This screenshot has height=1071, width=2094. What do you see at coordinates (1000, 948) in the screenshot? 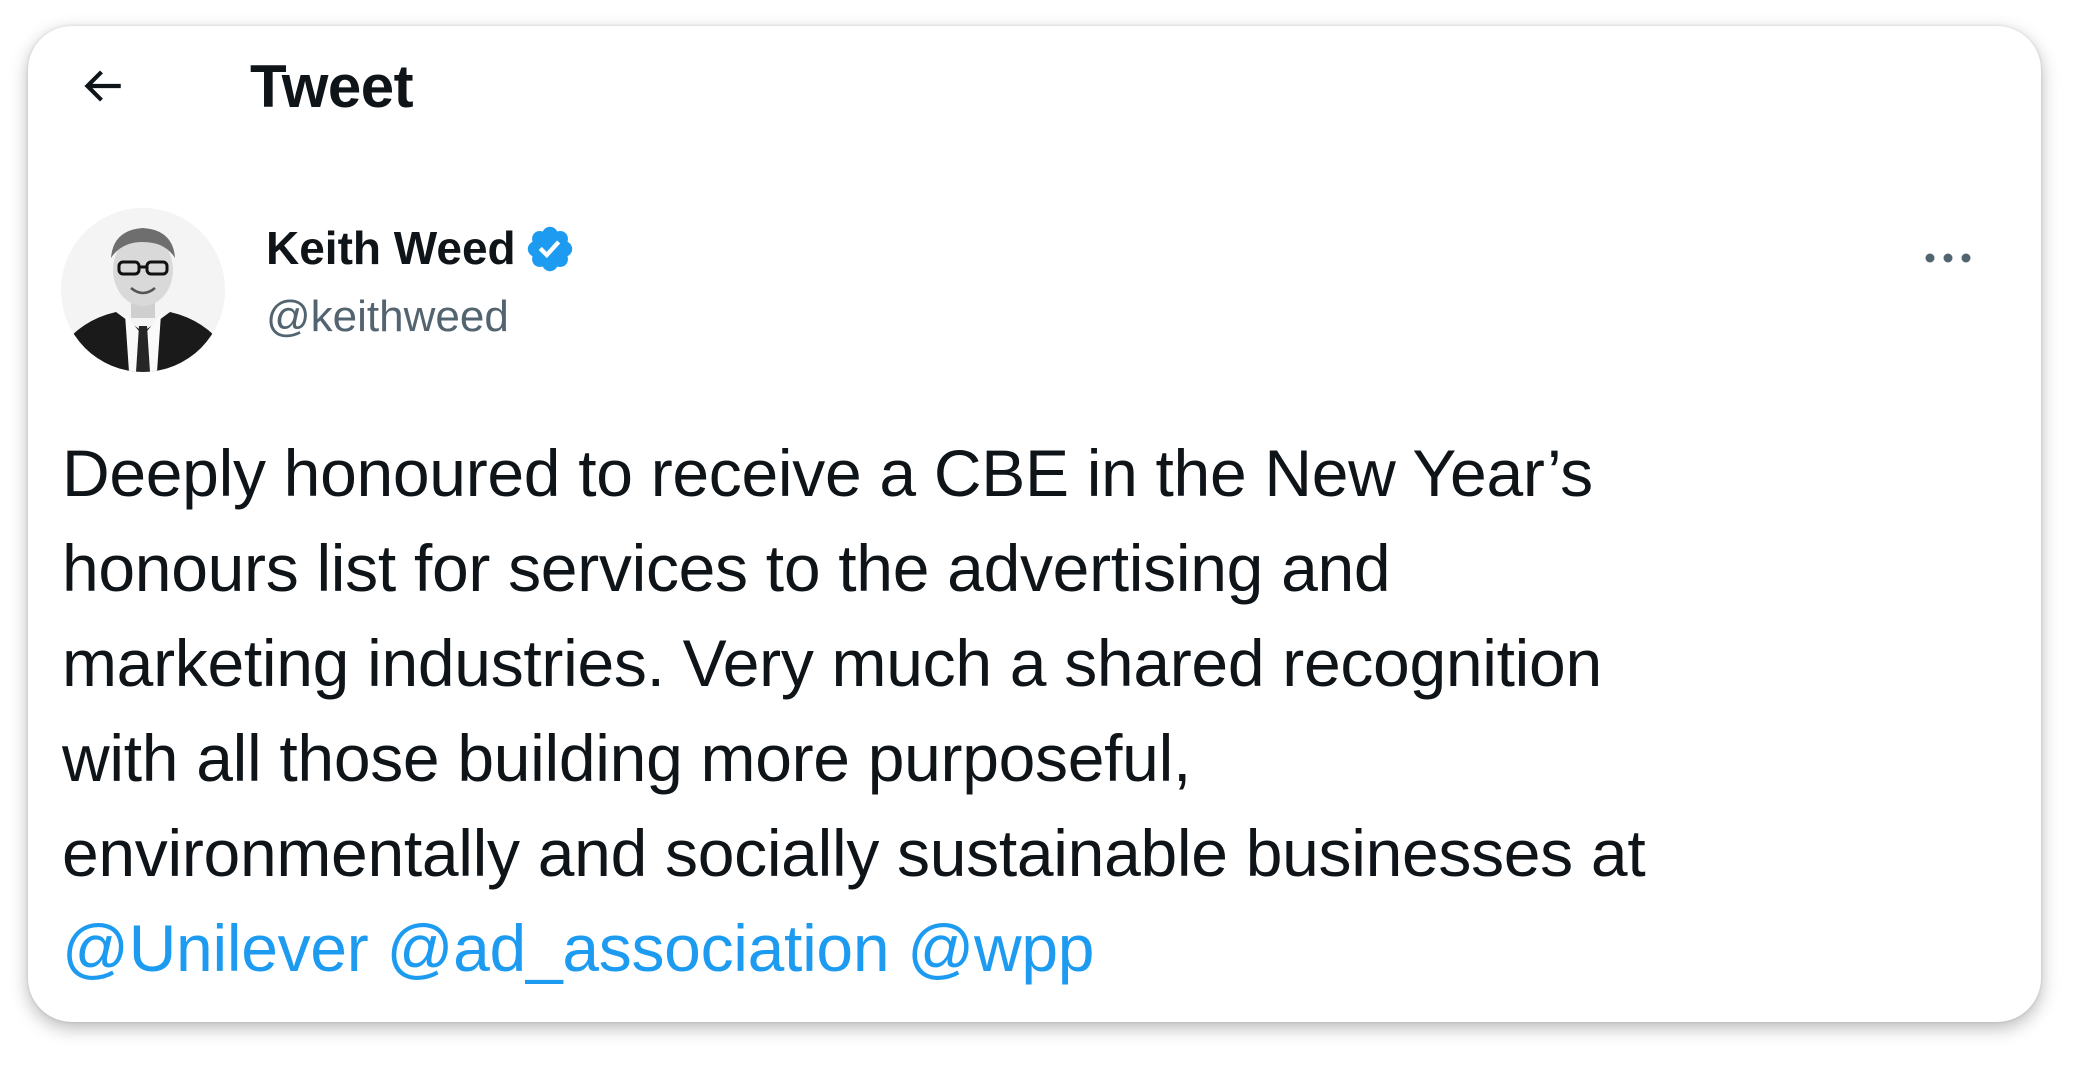
I see `mention-link-wpp: @wpp` at bounding box center [1000, 948].